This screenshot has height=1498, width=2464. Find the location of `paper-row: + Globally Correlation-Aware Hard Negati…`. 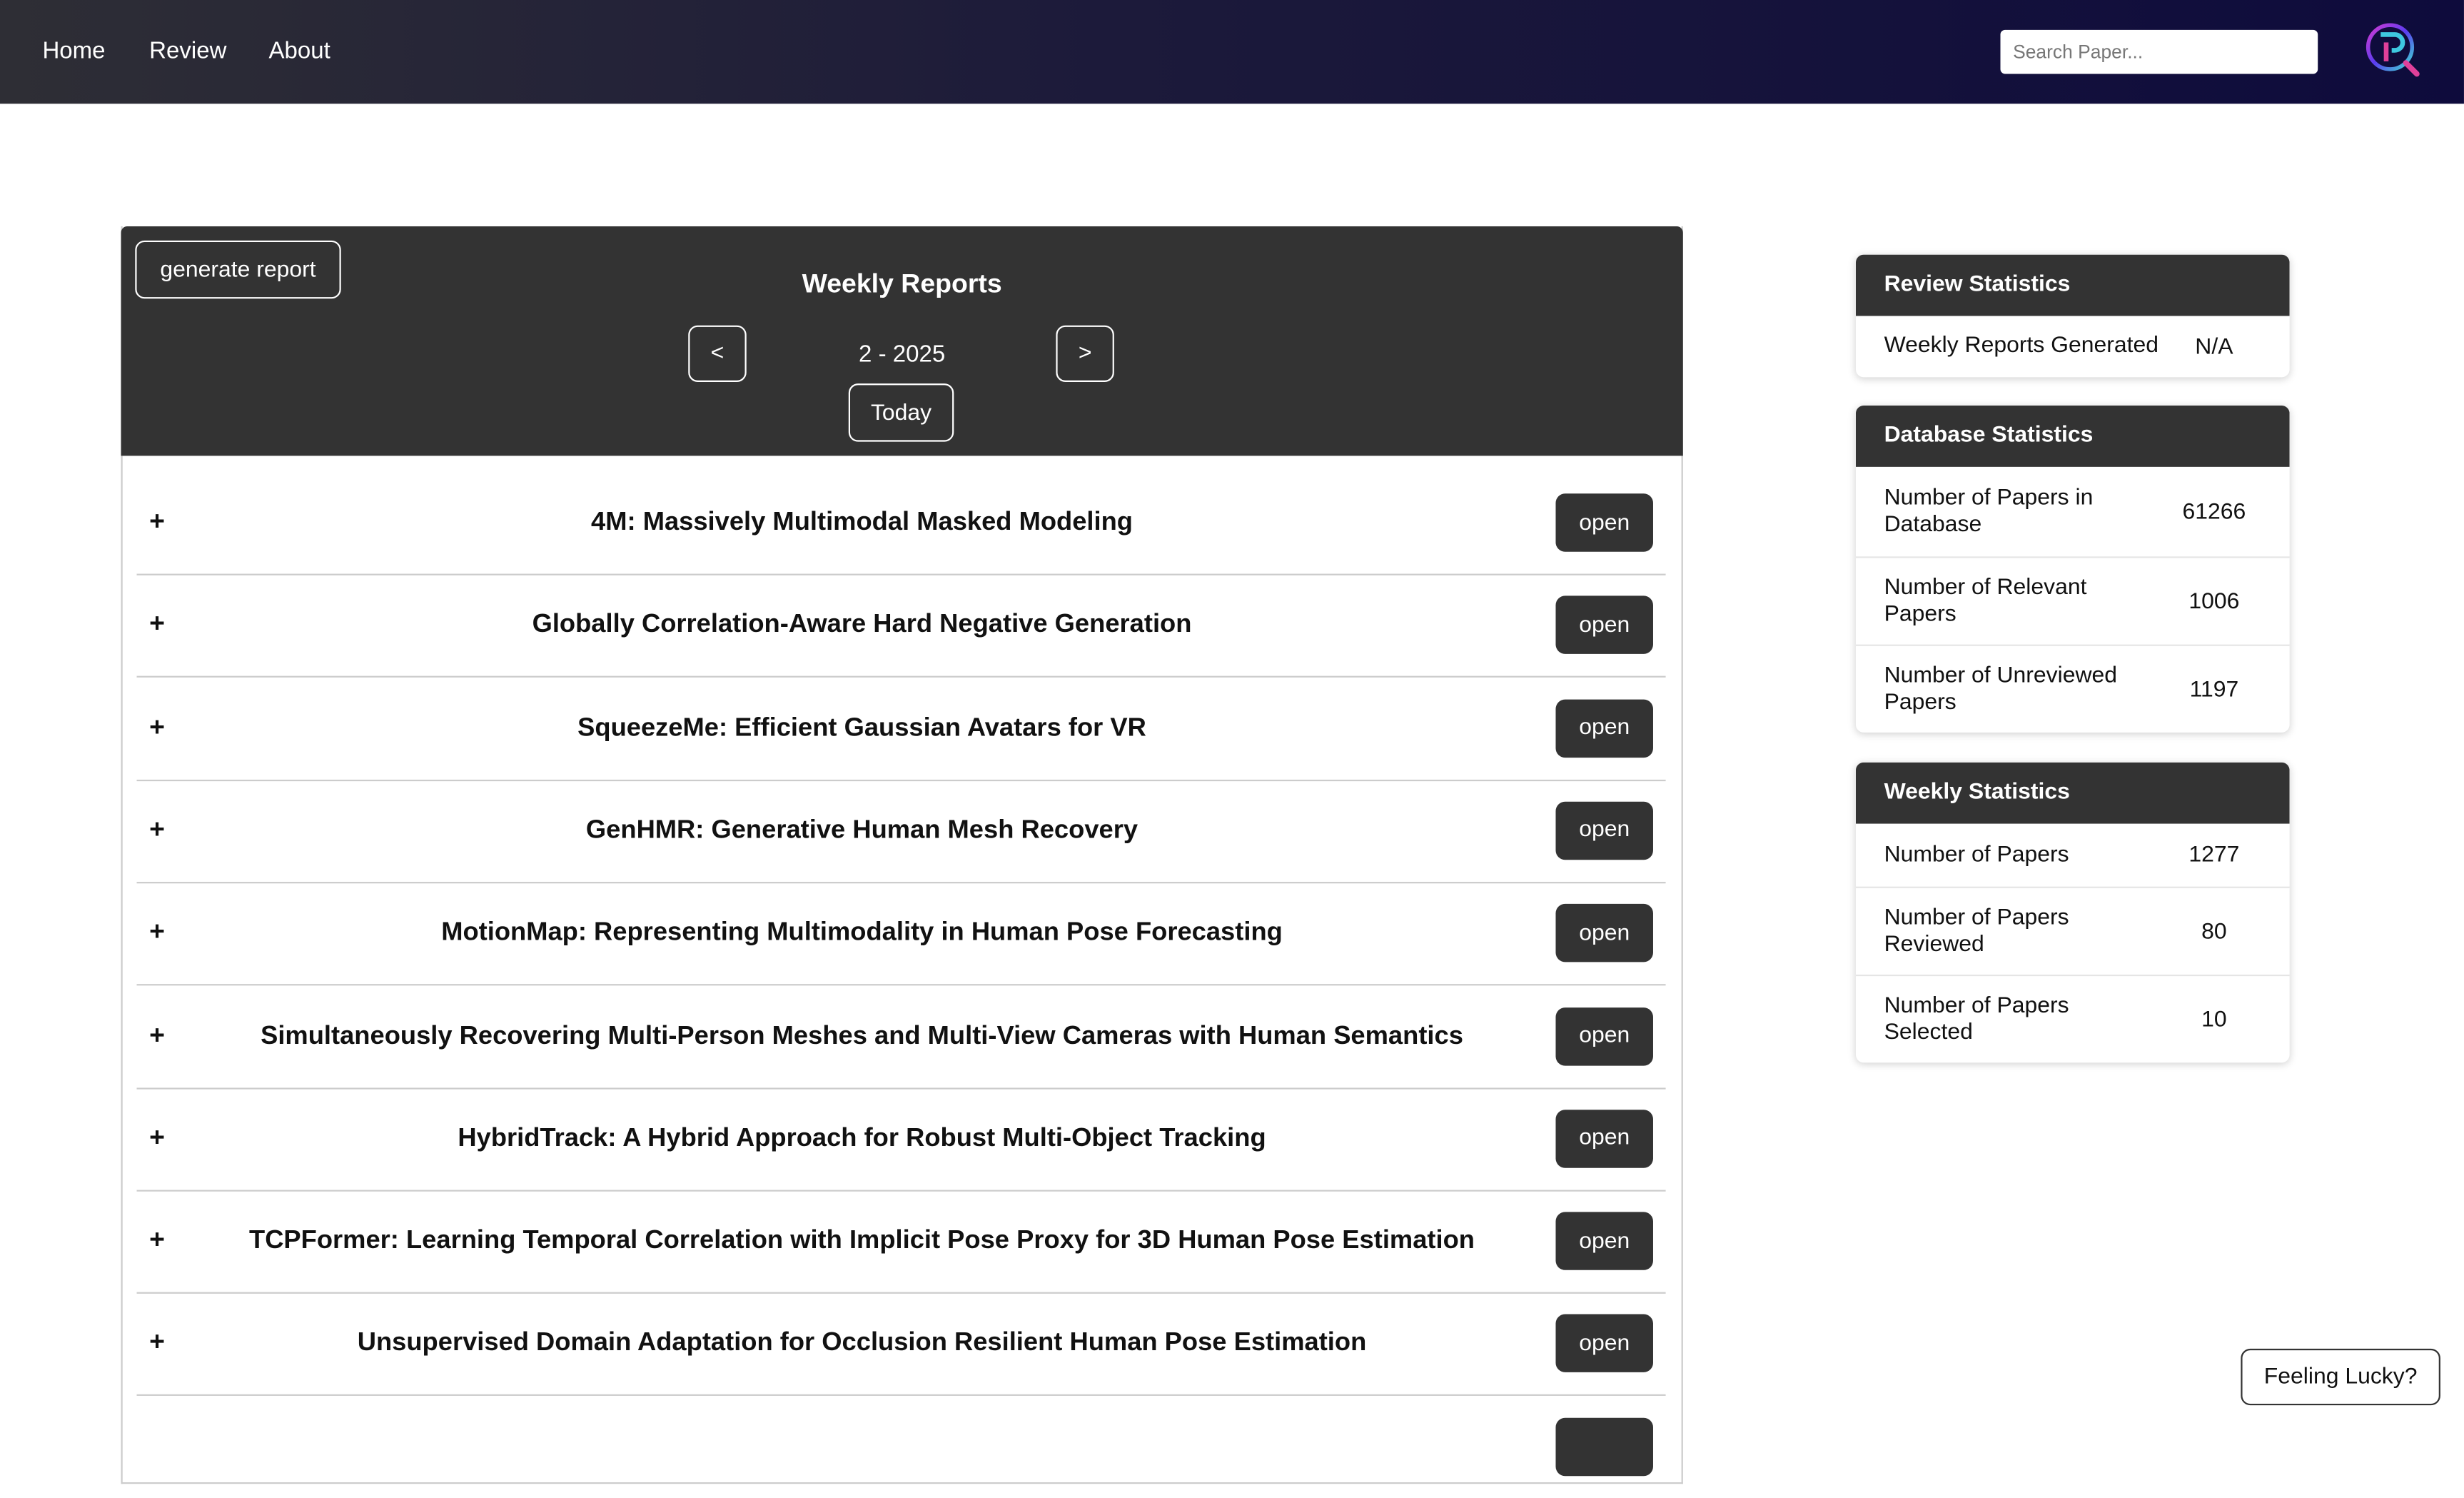

paper-row: + Globally Correlation-Aware Hard Negati… is located at coordinates (901, 626).